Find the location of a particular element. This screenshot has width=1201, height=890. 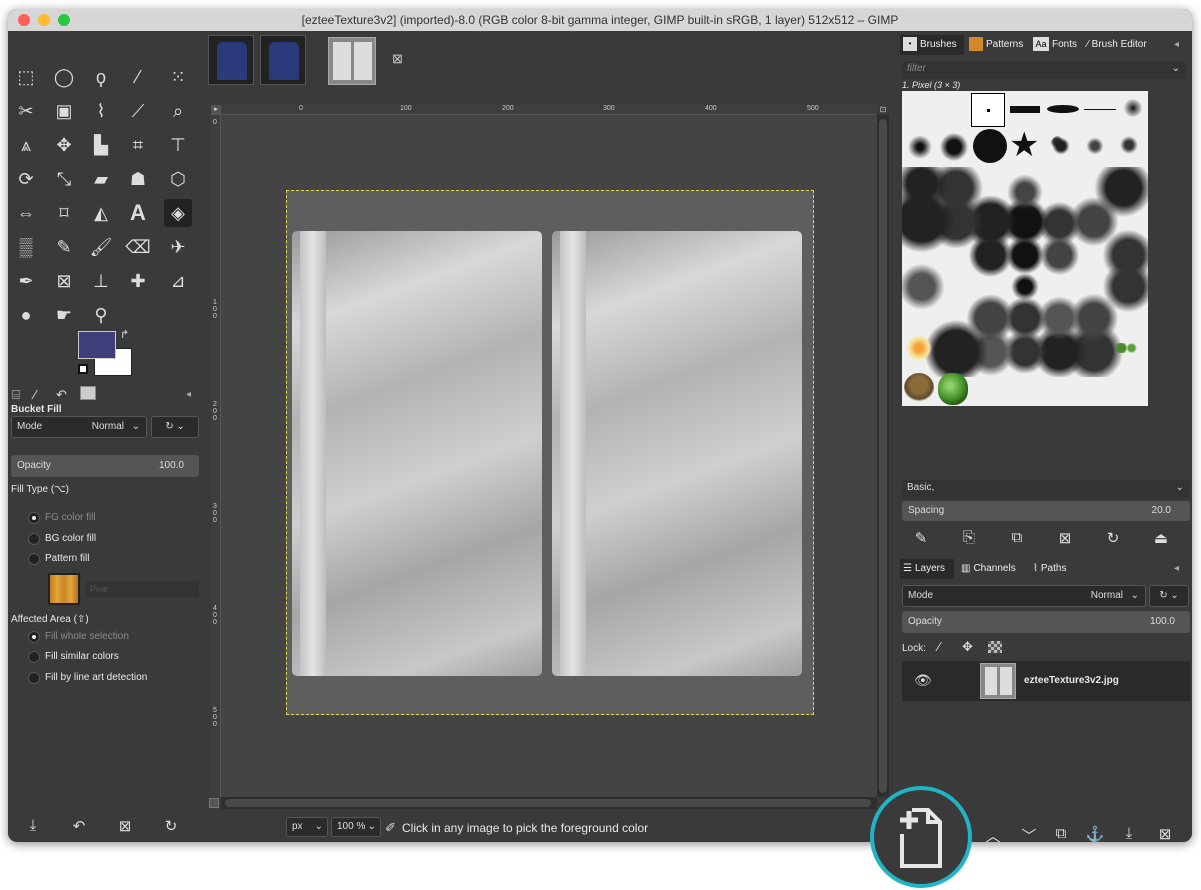

mode-reset-button: ↻ ⌄ is located at coordinates (175, 427).